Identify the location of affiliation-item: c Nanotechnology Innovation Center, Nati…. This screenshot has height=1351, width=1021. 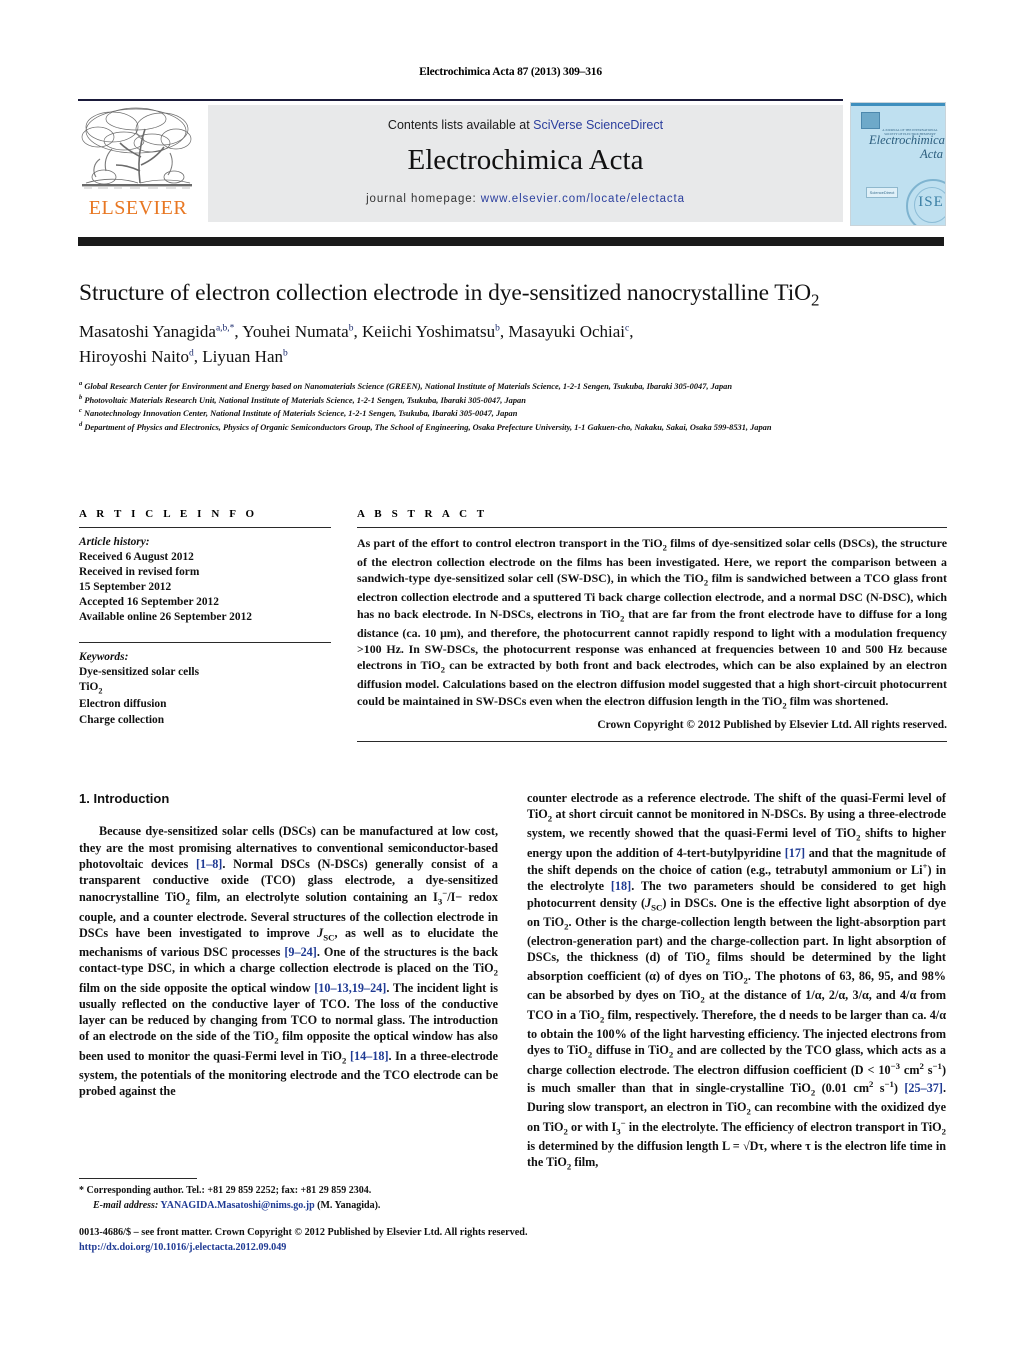
(298, 413).